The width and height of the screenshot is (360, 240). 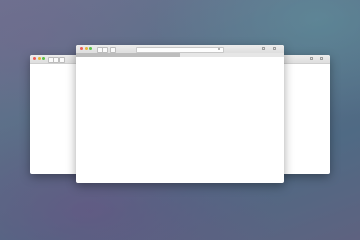 What do you see at coordinates (304, 59) in the screenshot?
I see `titlebar` at bounding box center [304, 59].